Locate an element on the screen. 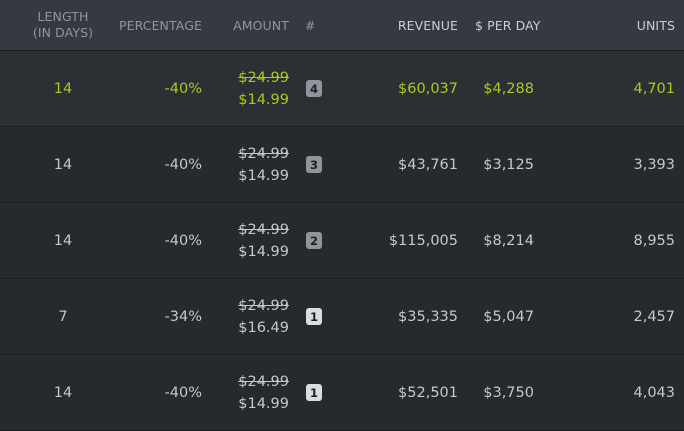 The width and height of the screenshot is (684, 431). cell-length: 7 is located at coordinates (63, 316).